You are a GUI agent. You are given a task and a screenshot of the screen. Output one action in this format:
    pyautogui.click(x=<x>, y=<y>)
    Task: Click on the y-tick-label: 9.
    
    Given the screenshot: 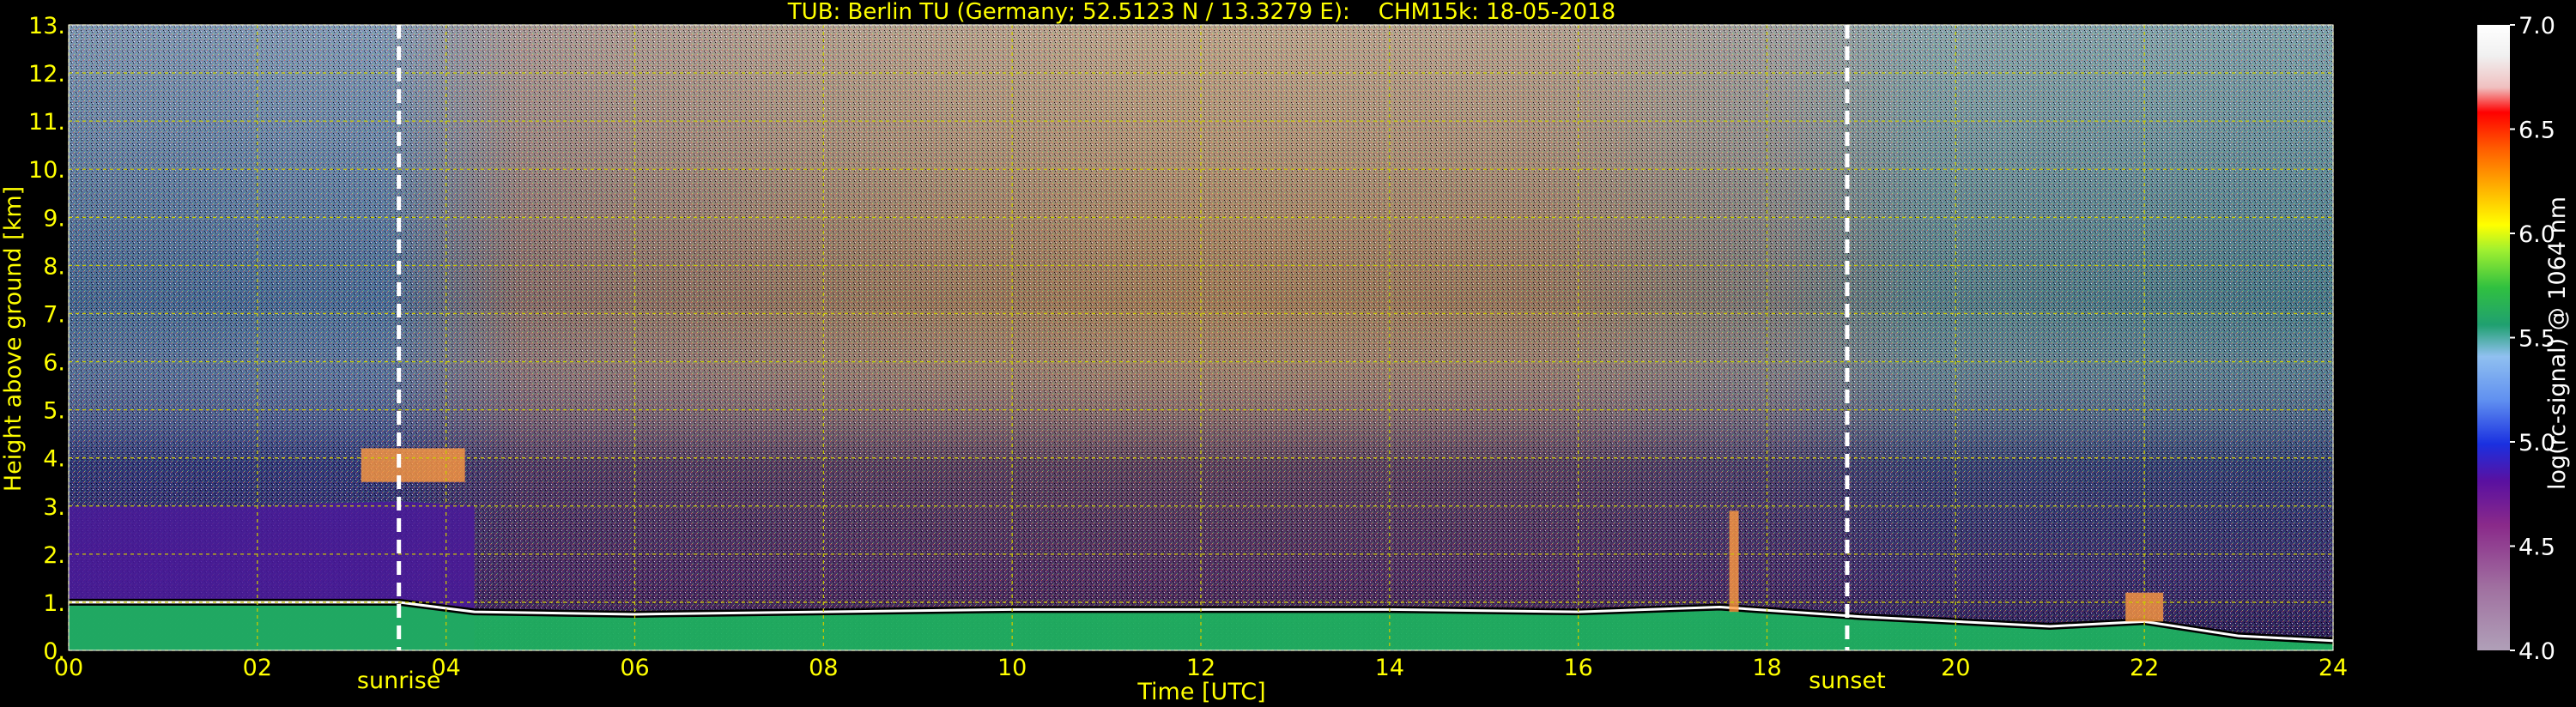 What is the action you would take?
    pyautogui.click(x=54, y=218)
    